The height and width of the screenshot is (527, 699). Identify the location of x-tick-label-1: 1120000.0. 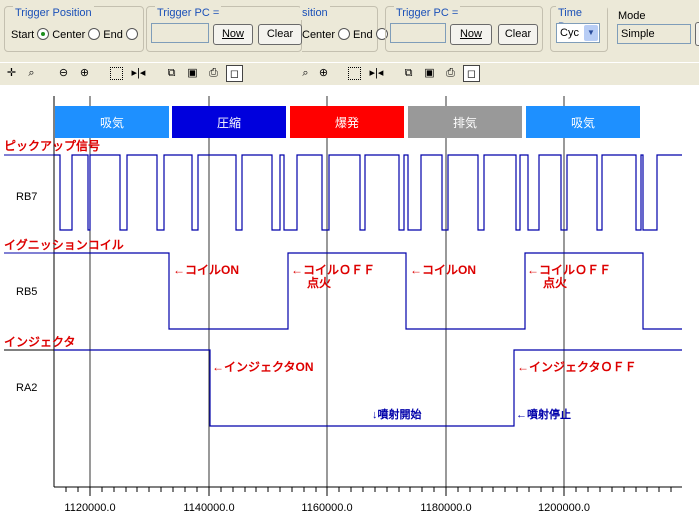
(89, 508).